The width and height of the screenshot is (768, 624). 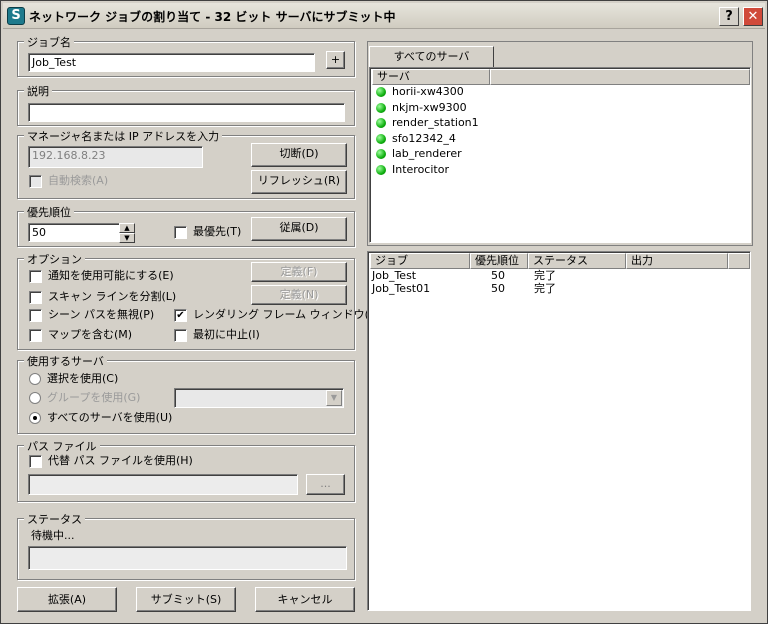 I want to click on include-maps-checkbox: マップを含む(M), so click(x=80, y=336).